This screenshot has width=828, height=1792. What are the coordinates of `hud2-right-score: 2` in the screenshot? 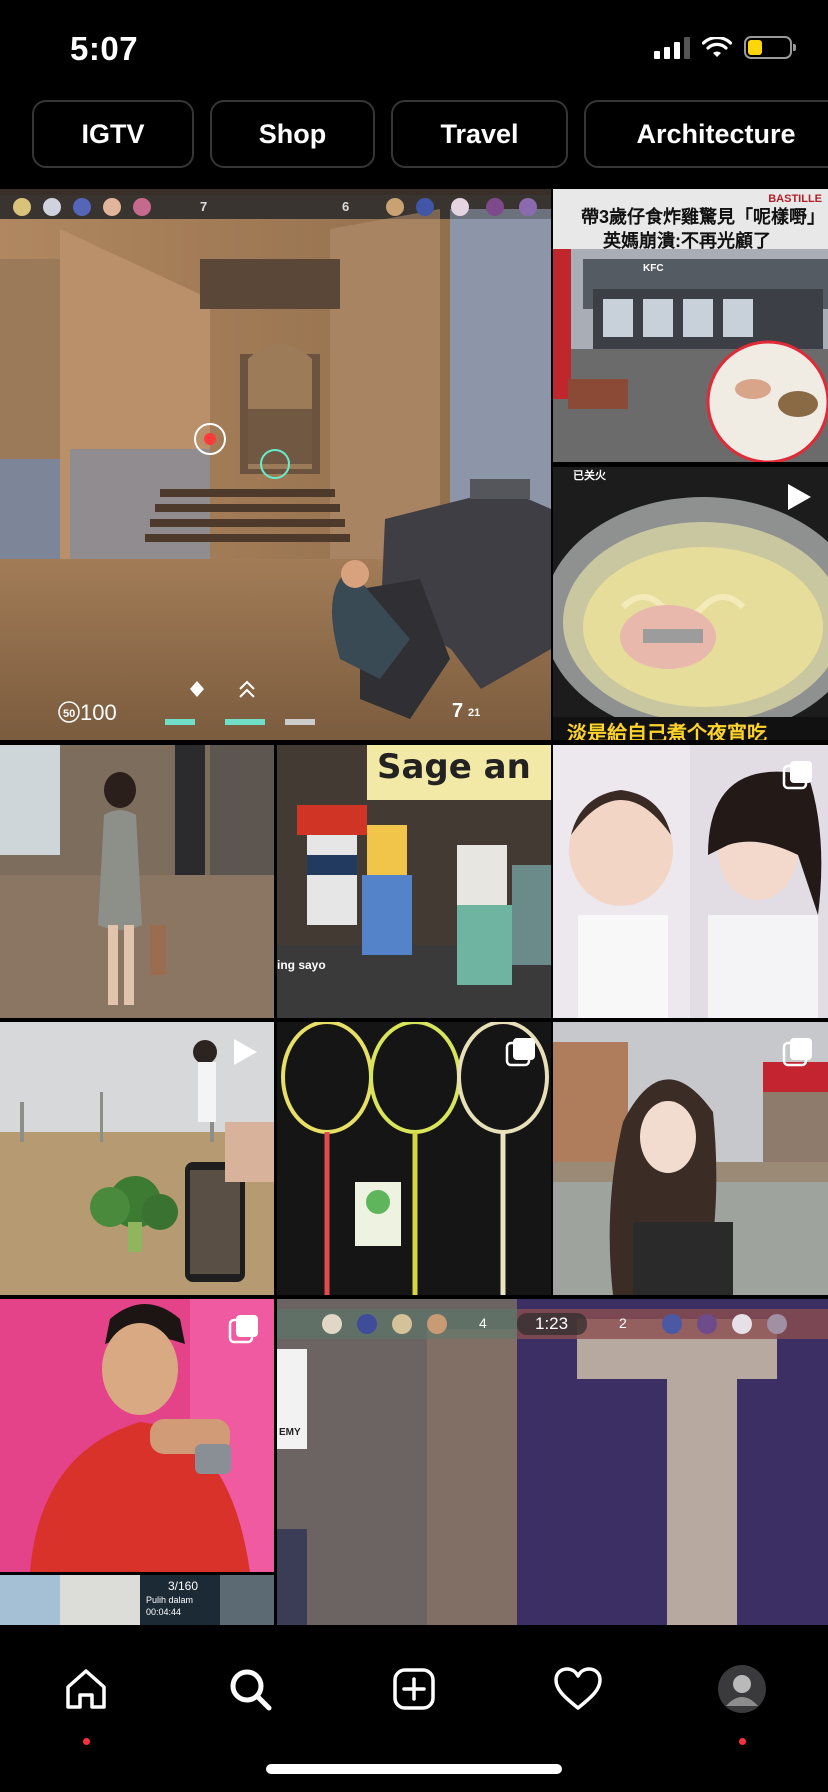 It's located at (623, 1323).